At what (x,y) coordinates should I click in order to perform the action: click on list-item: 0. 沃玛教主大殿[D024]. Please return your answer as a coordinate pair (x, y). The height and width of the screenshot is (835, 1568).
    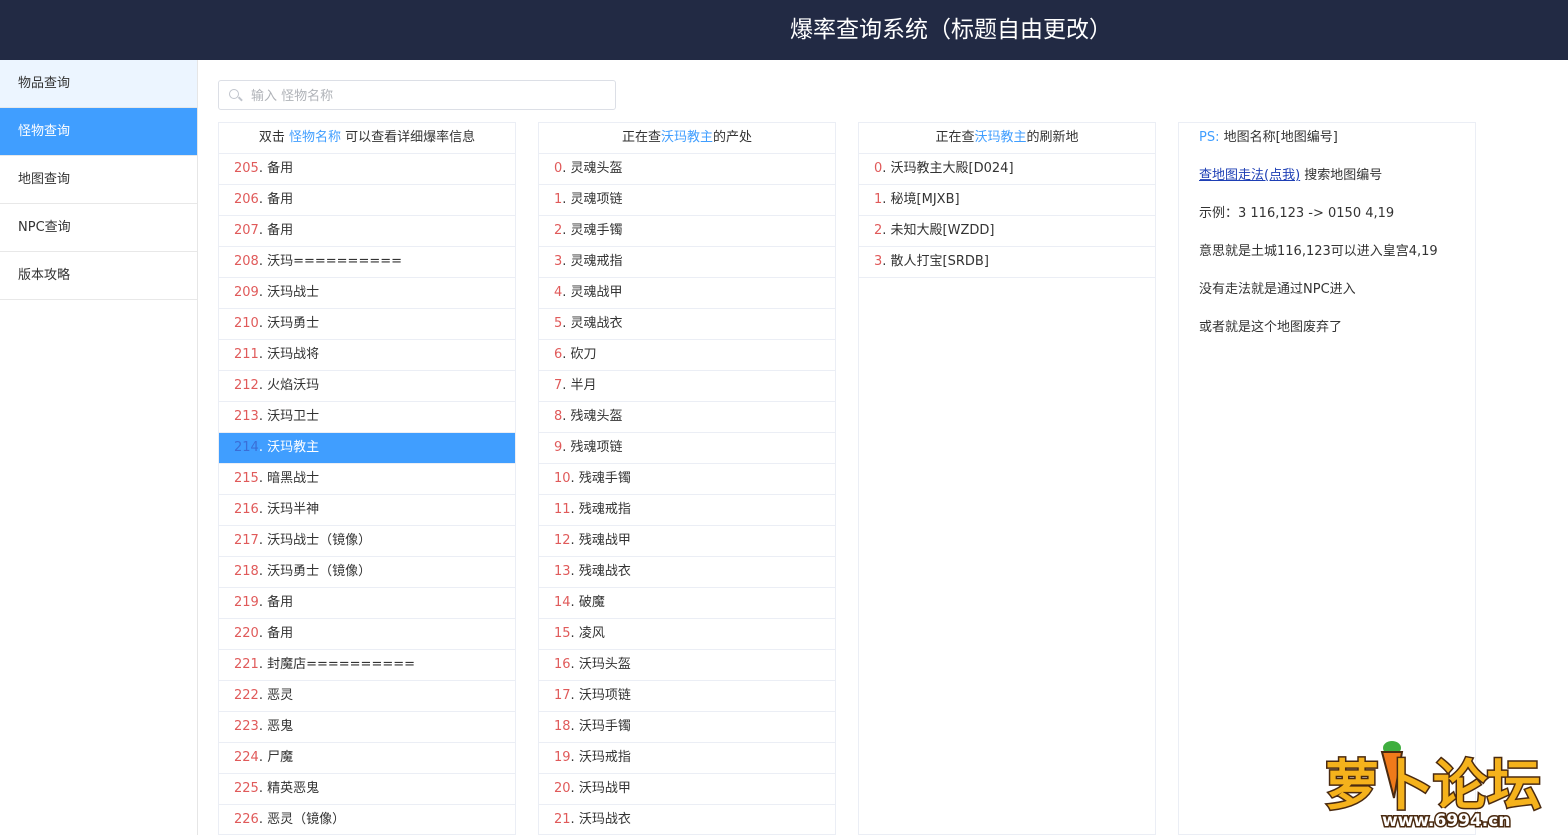
    Looking at the image, I should click on (1007, 169).